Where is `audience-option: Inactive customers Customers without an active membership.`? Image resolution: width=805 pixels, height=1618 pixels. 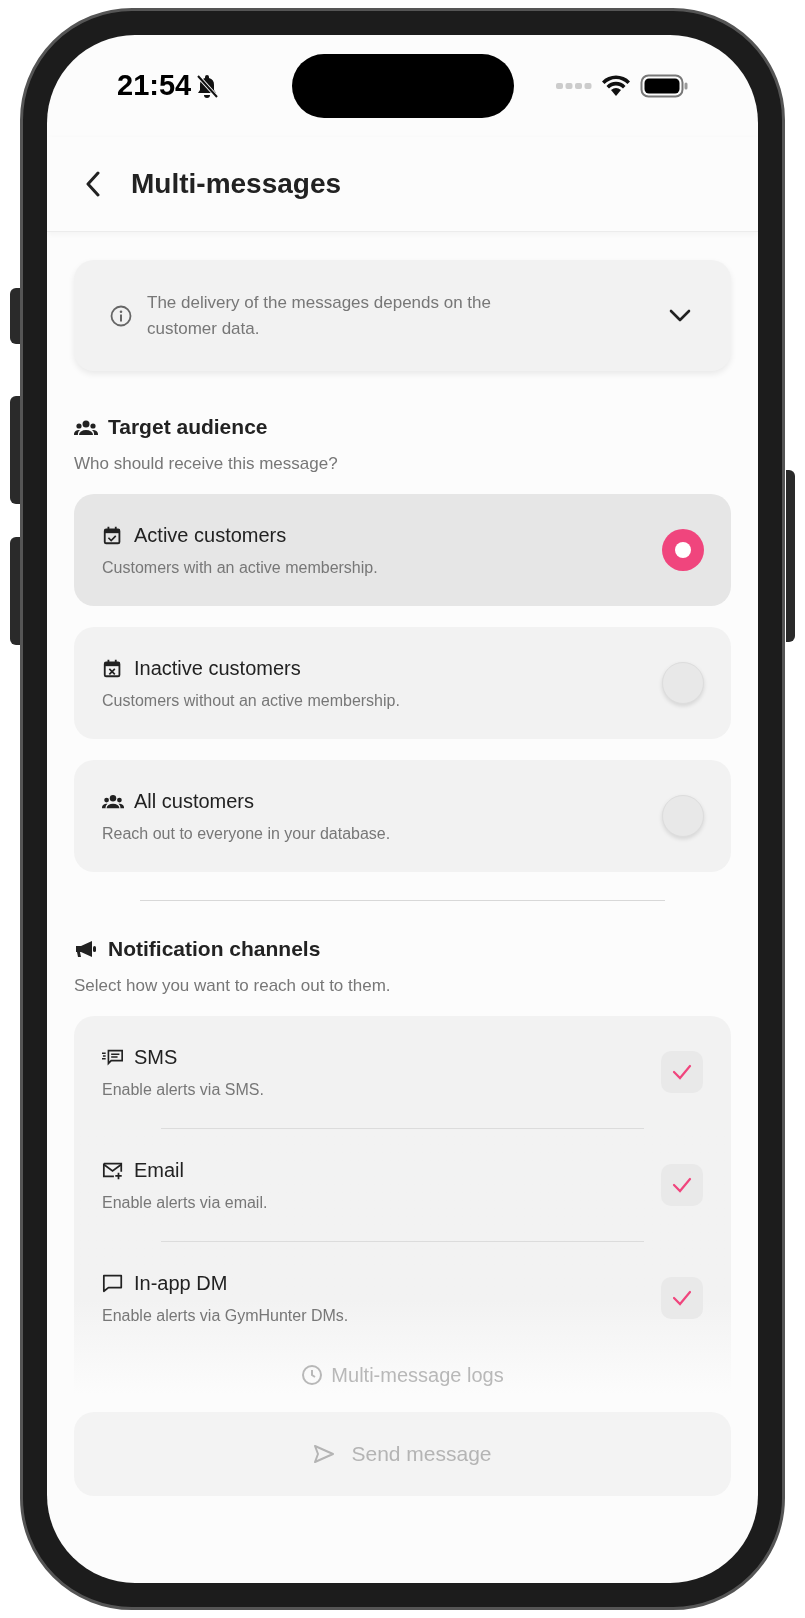
audience-option: Inactive customers Customers without an active membership. is located at coordinates (402, 683).